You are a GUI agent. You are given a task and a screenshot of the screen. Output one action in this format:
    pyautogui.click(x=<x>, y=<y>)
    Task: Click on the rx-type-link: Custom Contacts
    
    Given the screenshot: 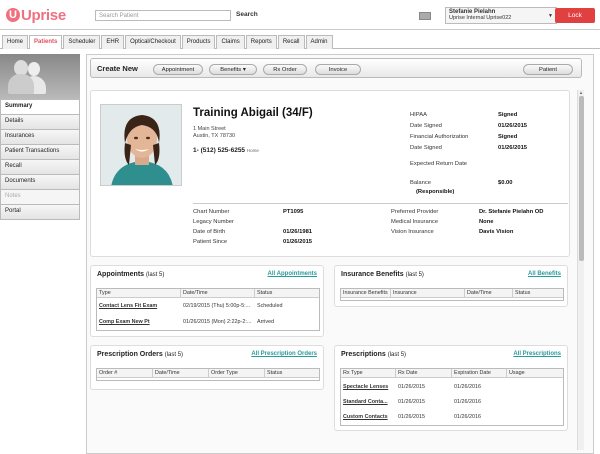 What is the action you would take?
    pyautogui.click(x=368, y=417)
    